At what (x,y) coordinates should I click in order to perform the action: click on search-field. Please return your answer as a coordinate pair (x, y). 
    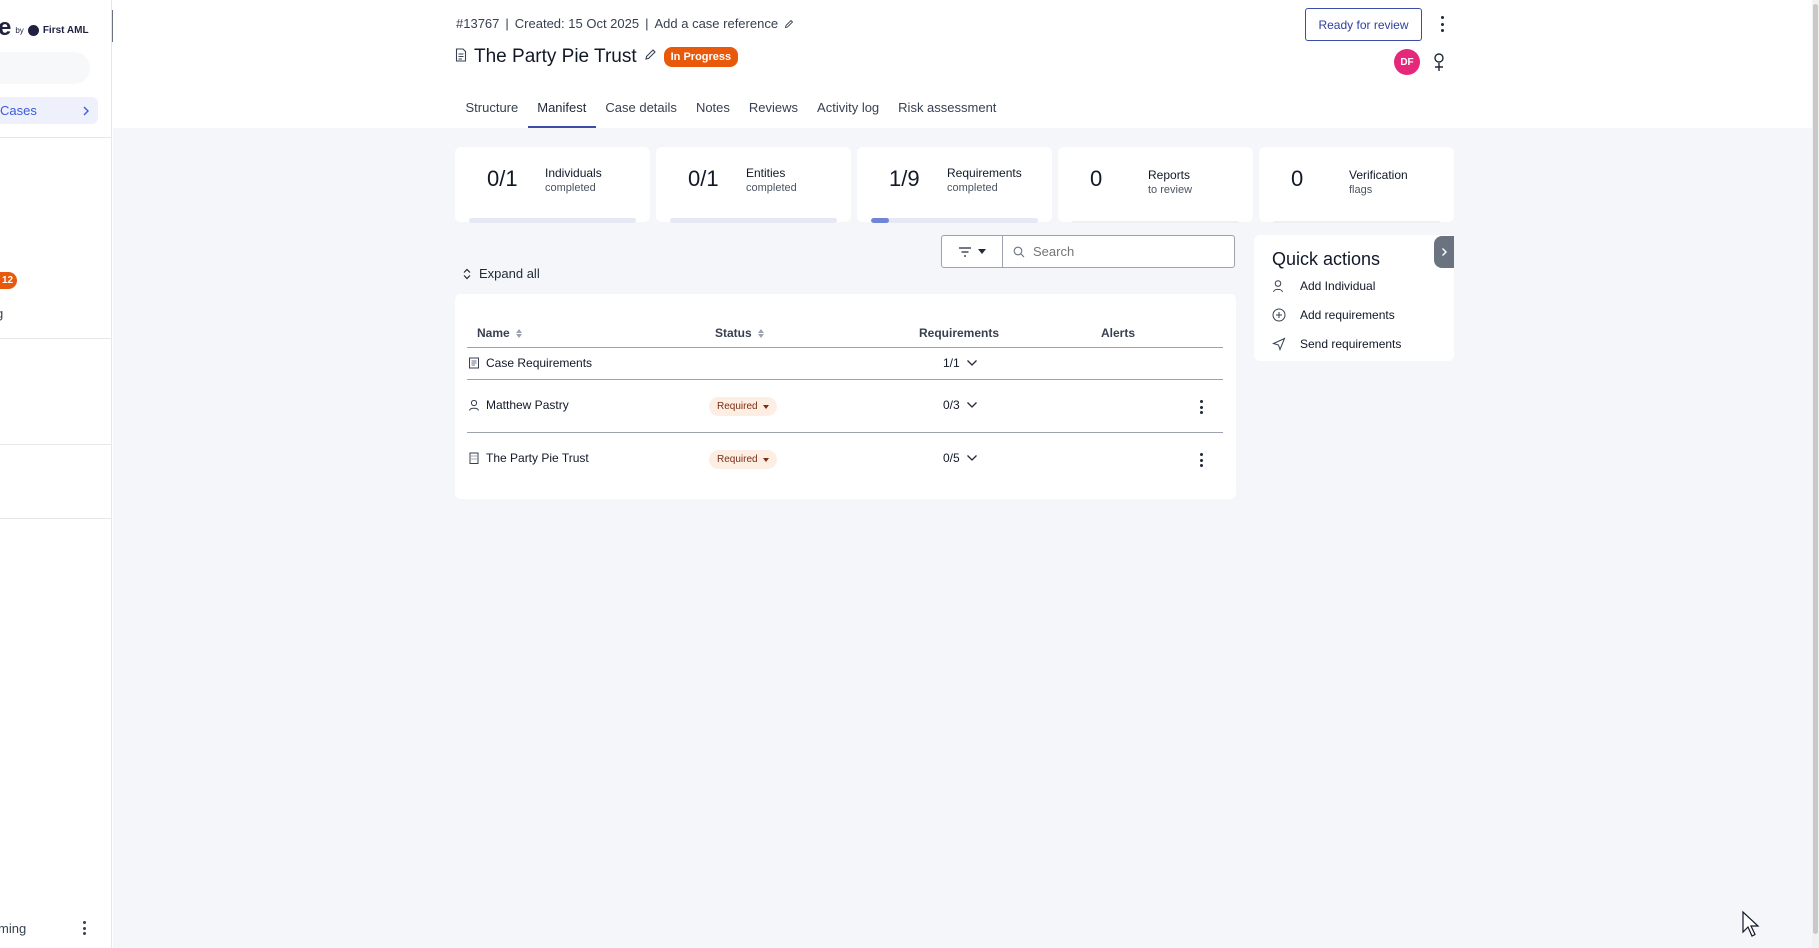
    Looking at the image, I should click on (1118, 251).